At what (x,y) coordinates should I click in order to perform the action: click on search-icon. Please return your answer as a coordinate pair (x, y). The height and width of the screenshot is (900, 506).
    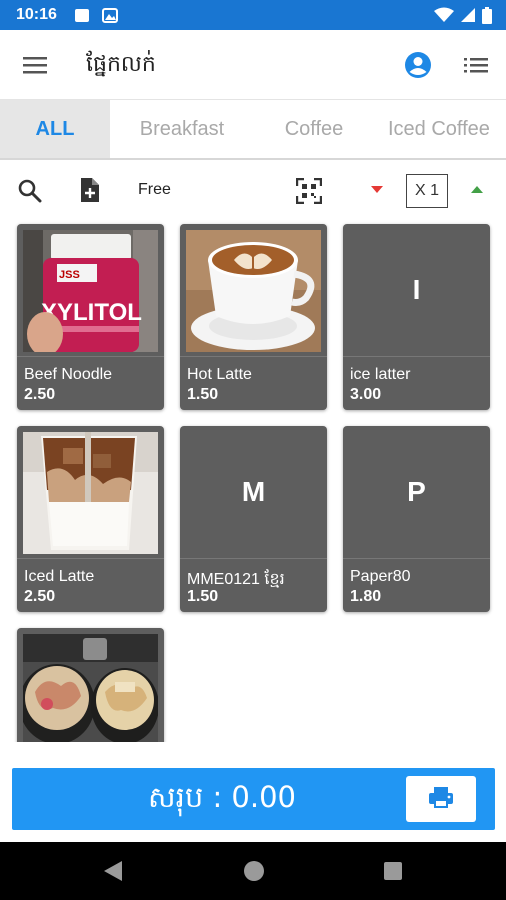
    Looking at the image, I should click on (29, 190).